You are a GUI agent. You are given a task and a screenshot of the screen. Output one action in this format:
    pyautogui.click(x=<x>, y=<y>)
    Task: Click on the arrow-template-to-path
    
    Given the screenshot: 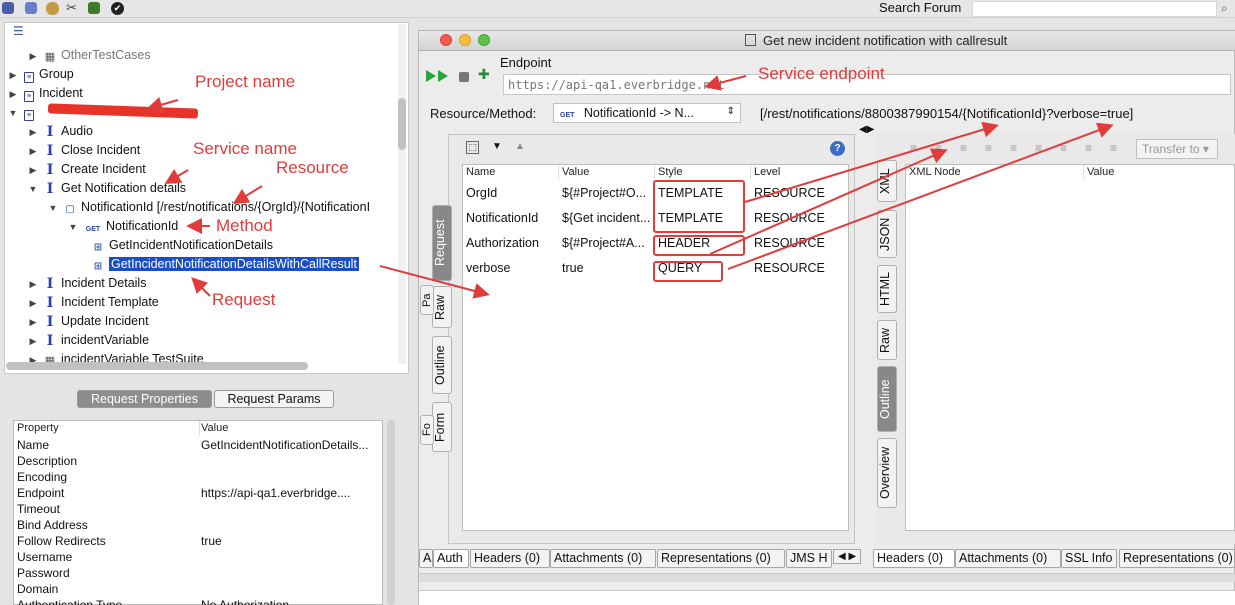 What is the action you would take?
    pyautogui.click(x=871, y=162)
    